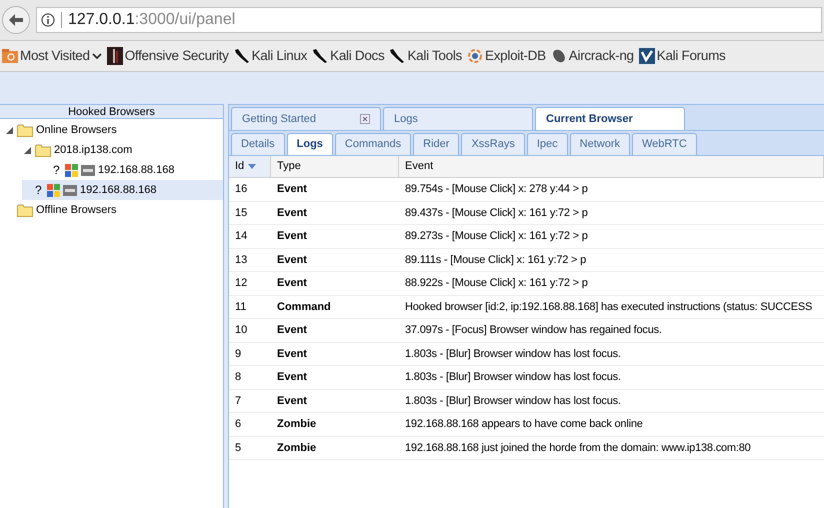  Describe the element at coordinates (547, 144) in the screenshot. I see `tab: Ipec` at that location.